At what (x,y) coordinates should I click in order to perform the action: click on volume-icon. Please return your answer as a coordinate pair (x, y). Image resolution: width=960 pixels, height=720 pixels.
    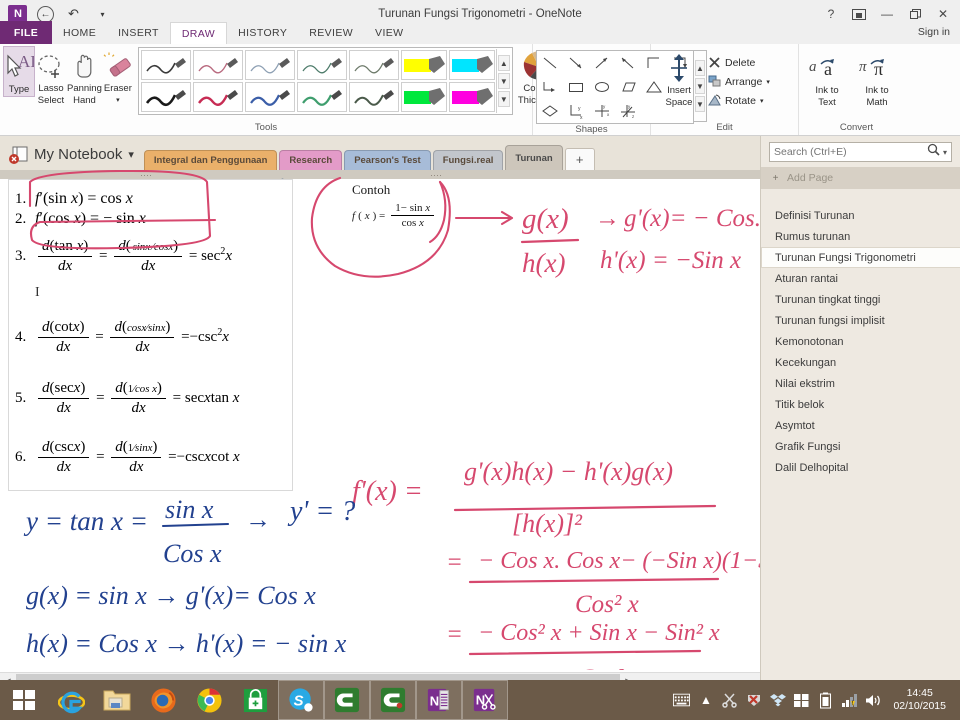
    Looking at the image, I should click on (873, 700).